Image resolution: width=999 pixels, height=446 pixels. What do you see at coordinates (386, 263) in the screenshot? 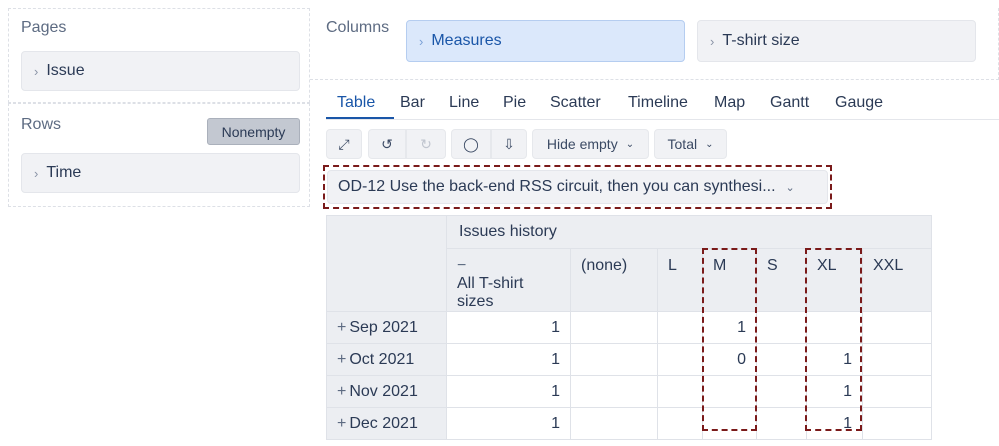
I see `corner-cell` at bounding box center [386, 263].